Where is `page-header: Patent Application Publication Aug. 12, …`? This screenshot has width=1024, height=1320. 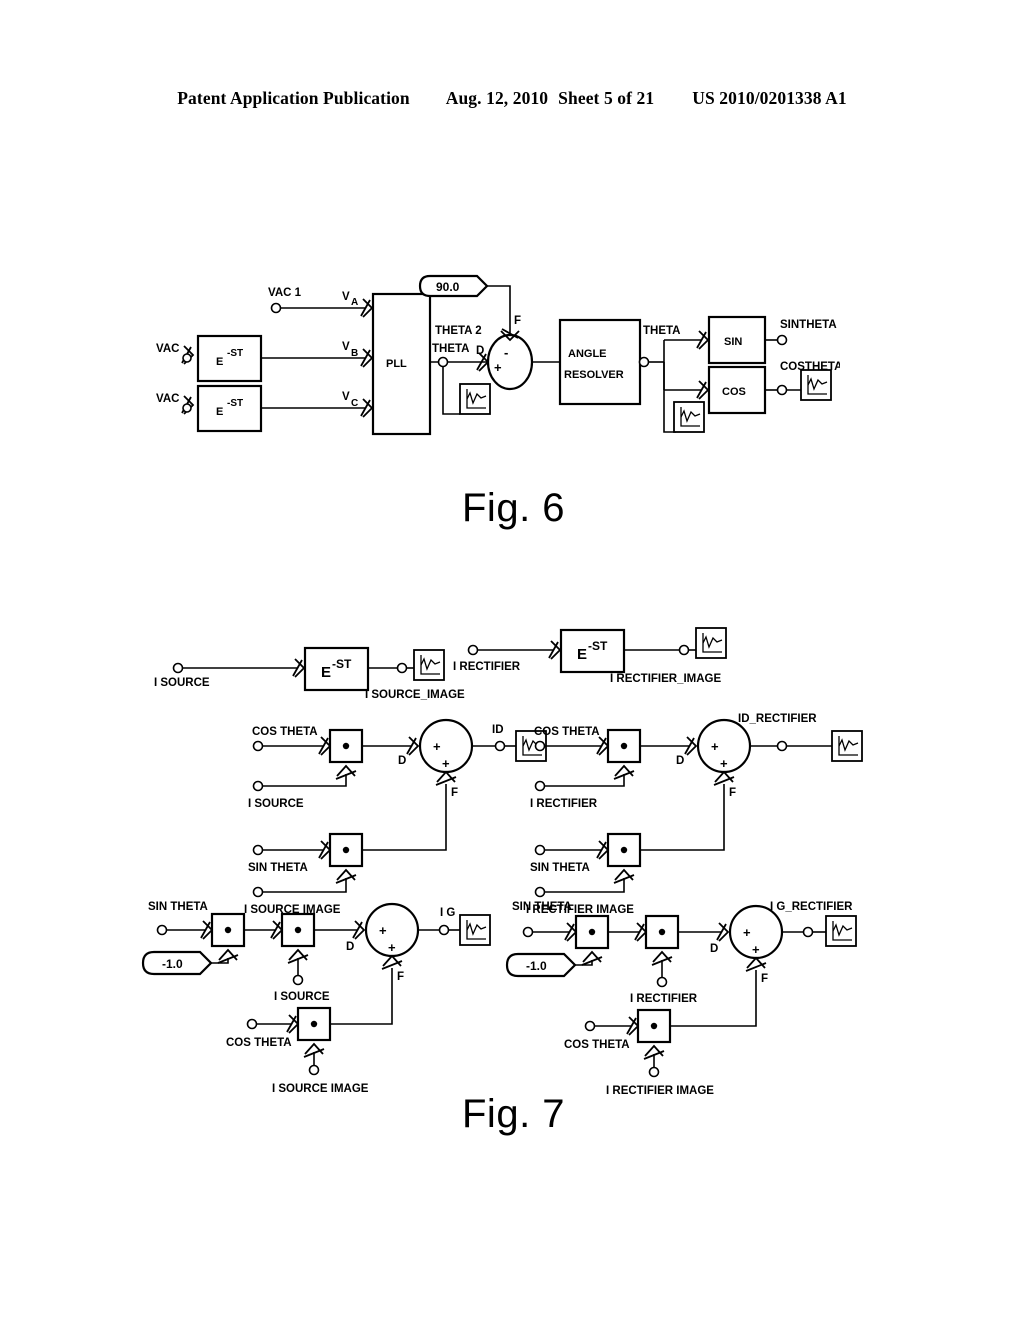 page-header: Patent Application Publication Aug. 12, … is located at coordinates (512, 98).